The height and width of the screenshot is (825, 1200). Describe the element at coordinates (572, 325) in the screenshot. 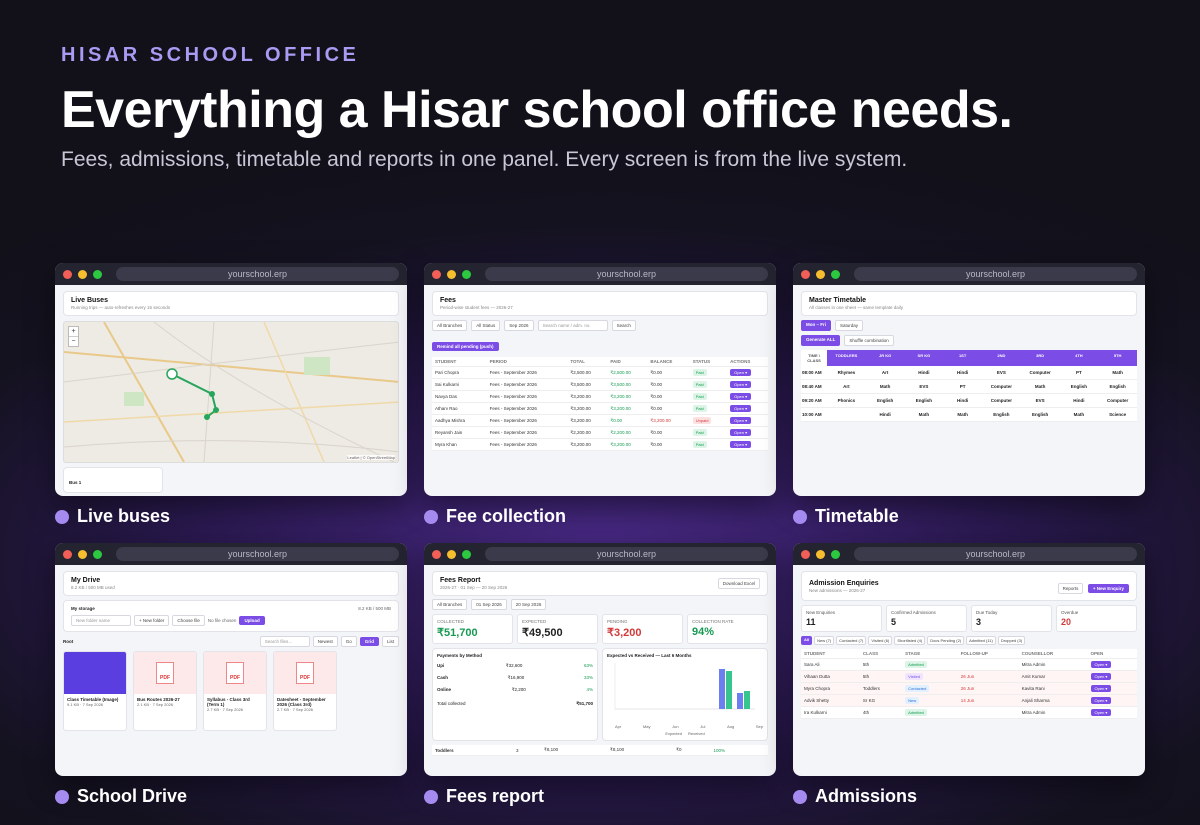

I see `search-input: Search name / adm. no.` at that location.